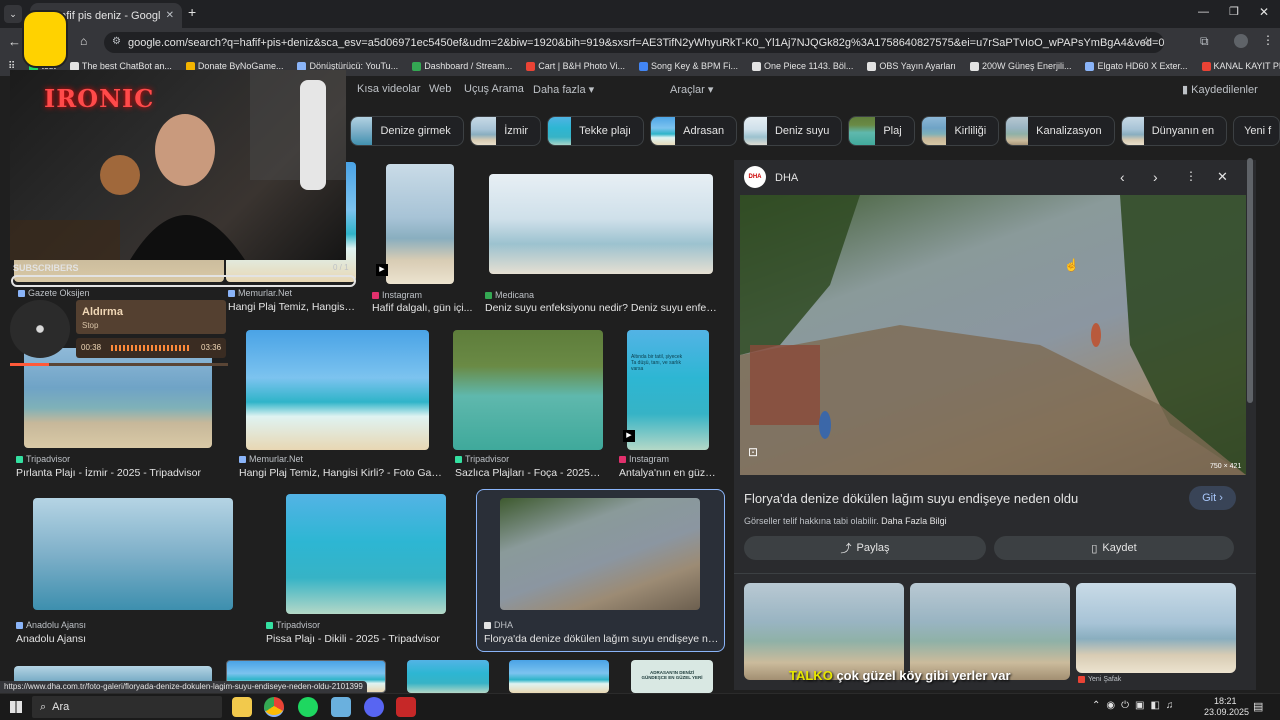 The image size is (1280, 720). Describe the element at coordinates (1060, 131) in the screenshot. I see `chip-suggestion: Kanalizasyon` at that location.